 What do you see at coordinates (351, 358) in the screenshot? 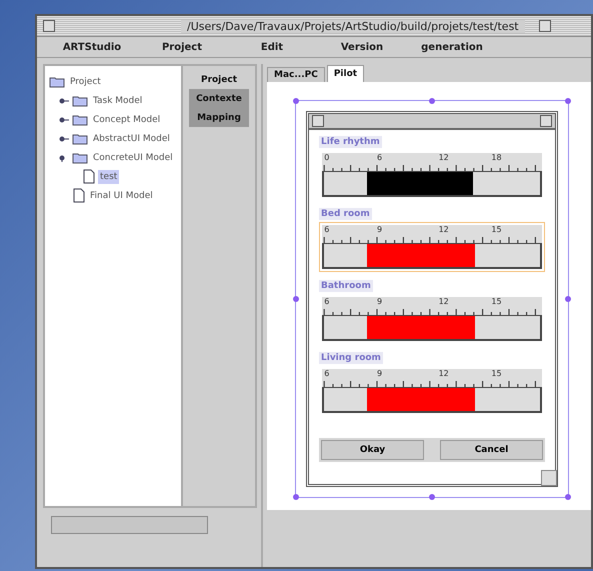
I see `slider-label: Living room` at bounding box center [351, 358].